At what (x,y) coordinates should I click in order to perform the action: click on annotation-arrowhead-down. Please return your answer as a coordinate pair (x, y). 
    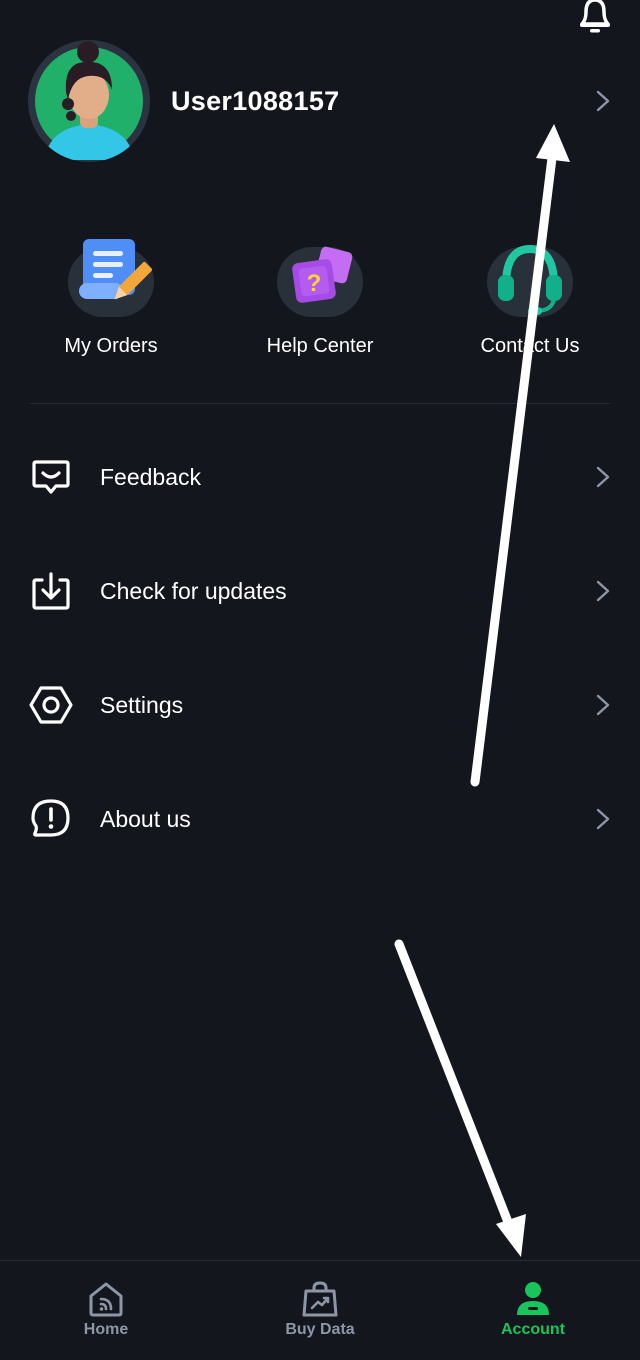
    Looking at the image, I should click on (511, 1235).